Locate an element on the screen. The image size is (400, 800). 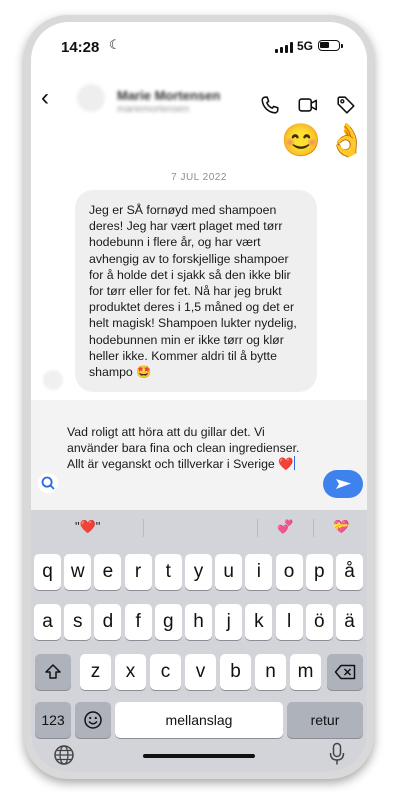
send-icon is located at coordinates (343, 484).